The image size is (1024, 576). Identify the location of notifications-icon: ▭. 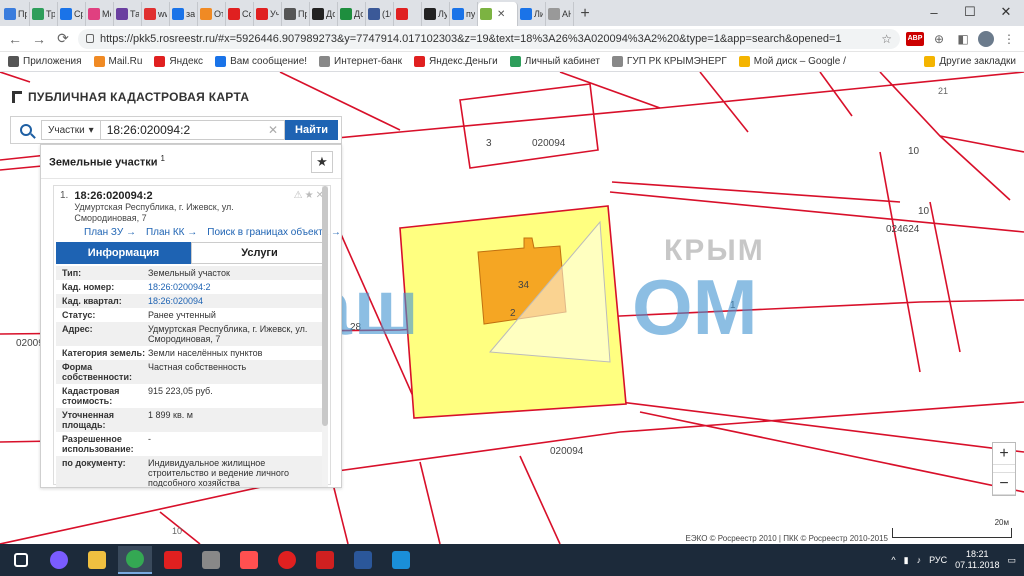
(1011, 560).